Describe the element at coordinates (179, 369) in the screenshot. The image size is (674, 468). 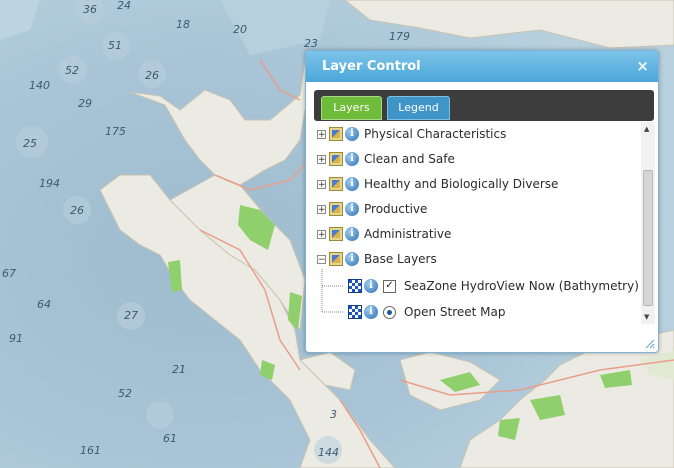
I see `depth-label: 21` at that location.